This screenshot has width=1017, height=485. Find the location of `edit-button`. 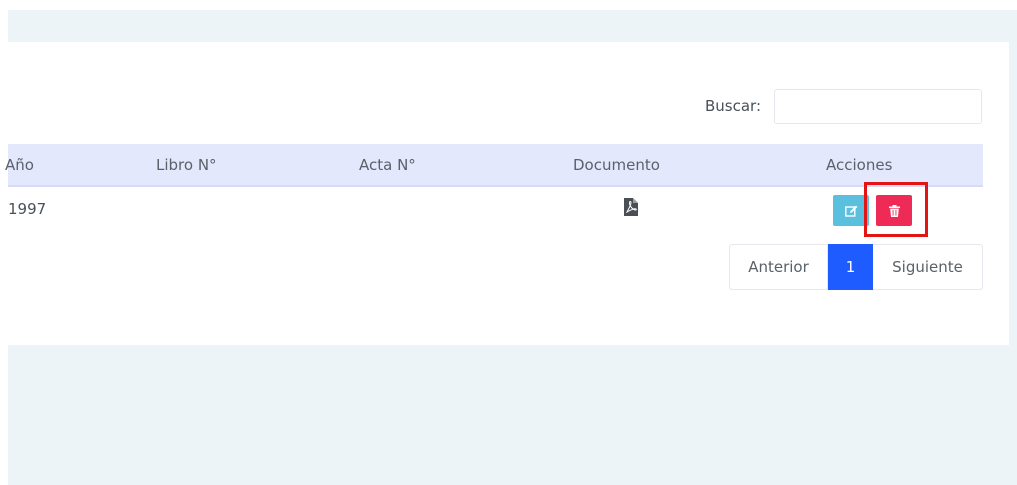

edit-button is located at coordinates (851, 210).